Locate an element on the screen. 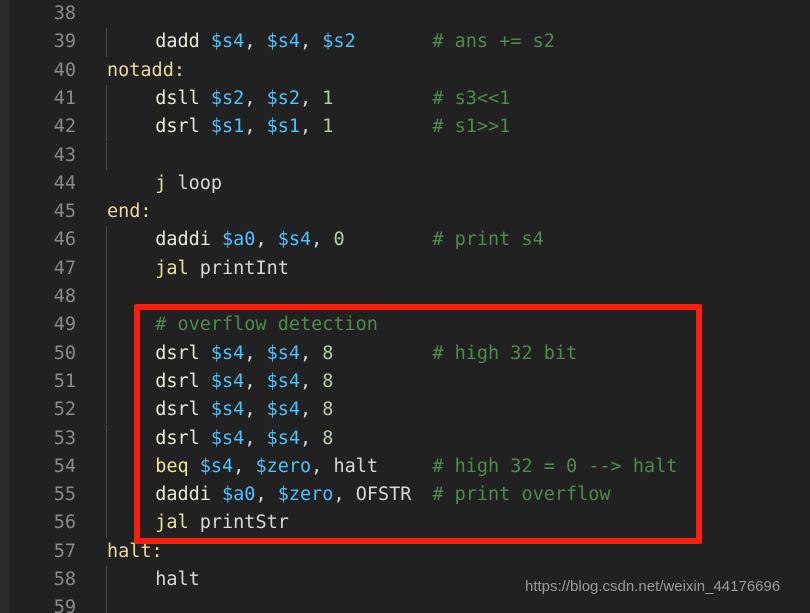 The height and width of the screenshot is (613, 810). code-token: halt: is located at coordinates (135, 551).